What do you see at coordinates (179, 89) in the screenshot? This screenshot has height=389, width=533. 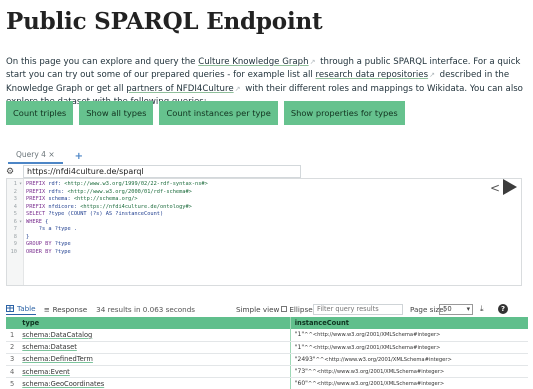 I see `partners-link: partners of NFDI4Culture` at bounding box center [179, 89].